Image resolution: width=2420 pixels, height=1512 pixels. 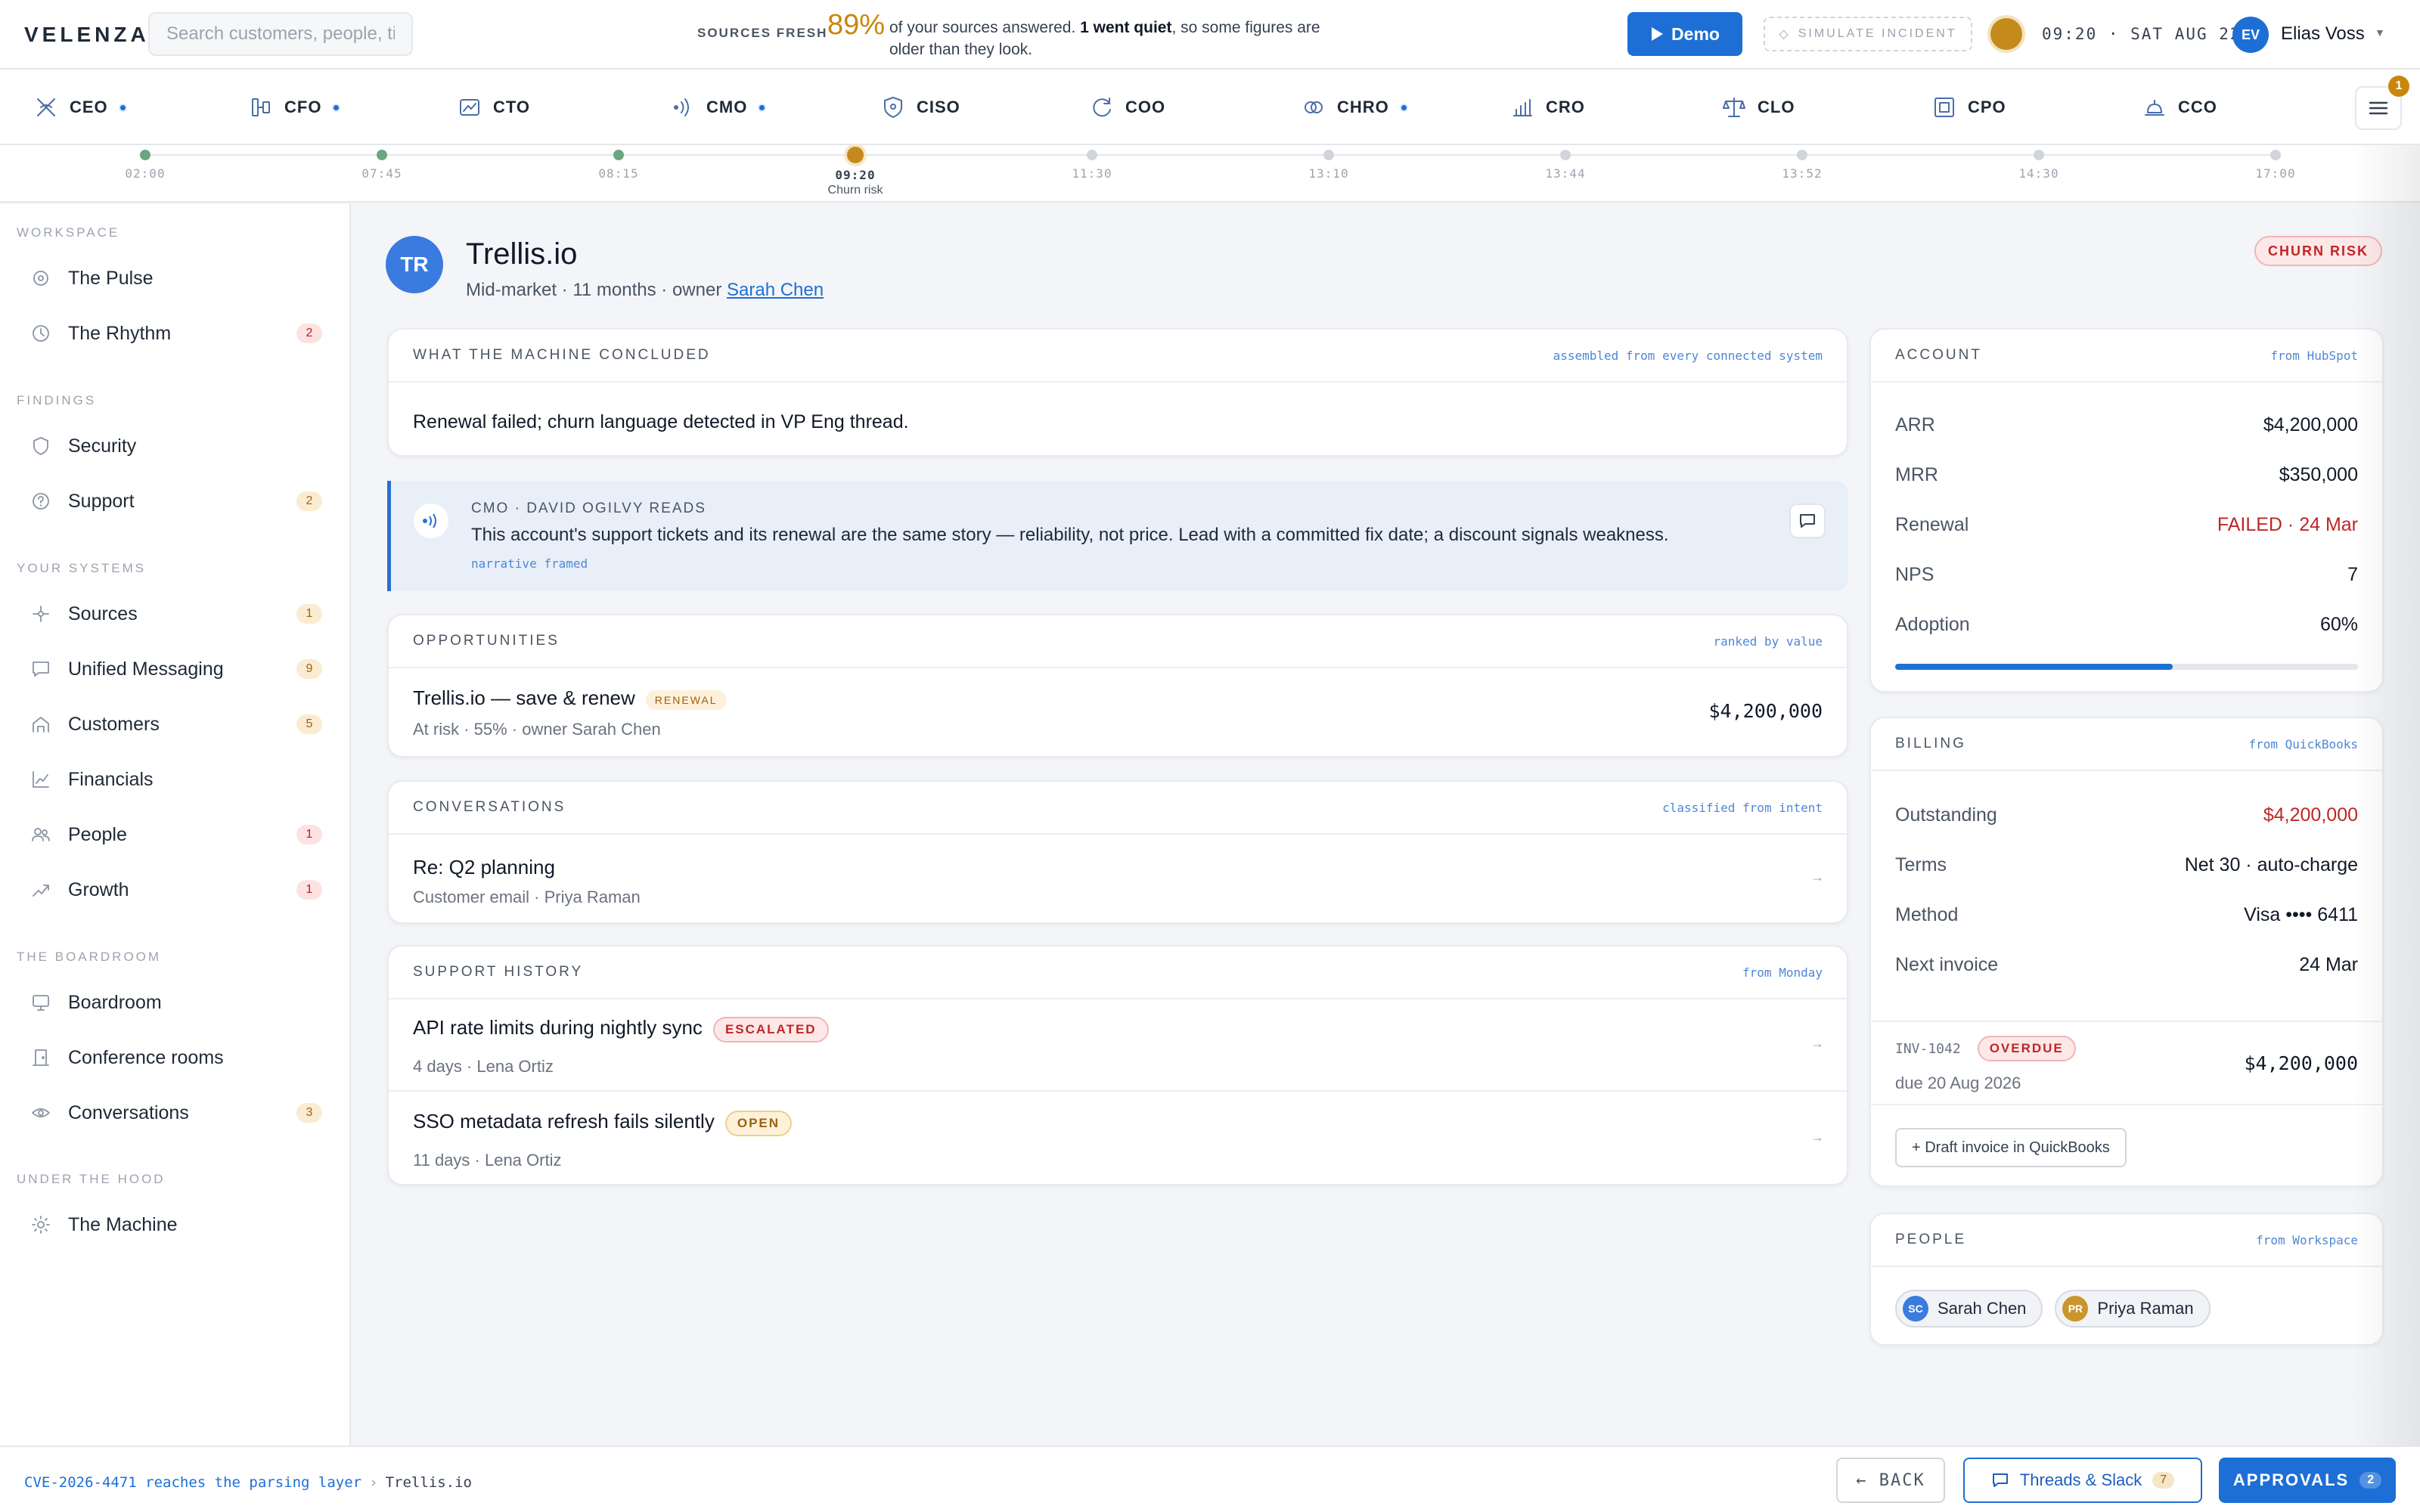 What do you see at coordinates (169, 1057) in the screenshot?
I see `sidebar-item-conference-rooms: Conference rooms` at bounding box center [169, 1057].